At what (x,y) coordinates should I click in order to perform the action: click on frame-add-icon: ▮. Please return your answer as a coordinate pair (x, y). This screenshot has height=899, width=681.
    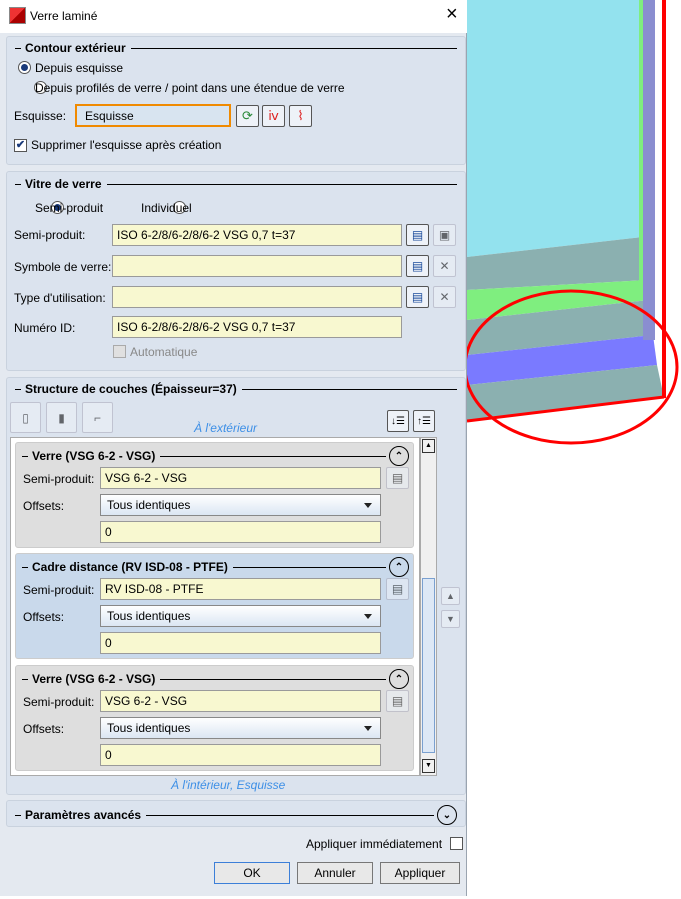
    Looking at the image, I should click on (61, 417).